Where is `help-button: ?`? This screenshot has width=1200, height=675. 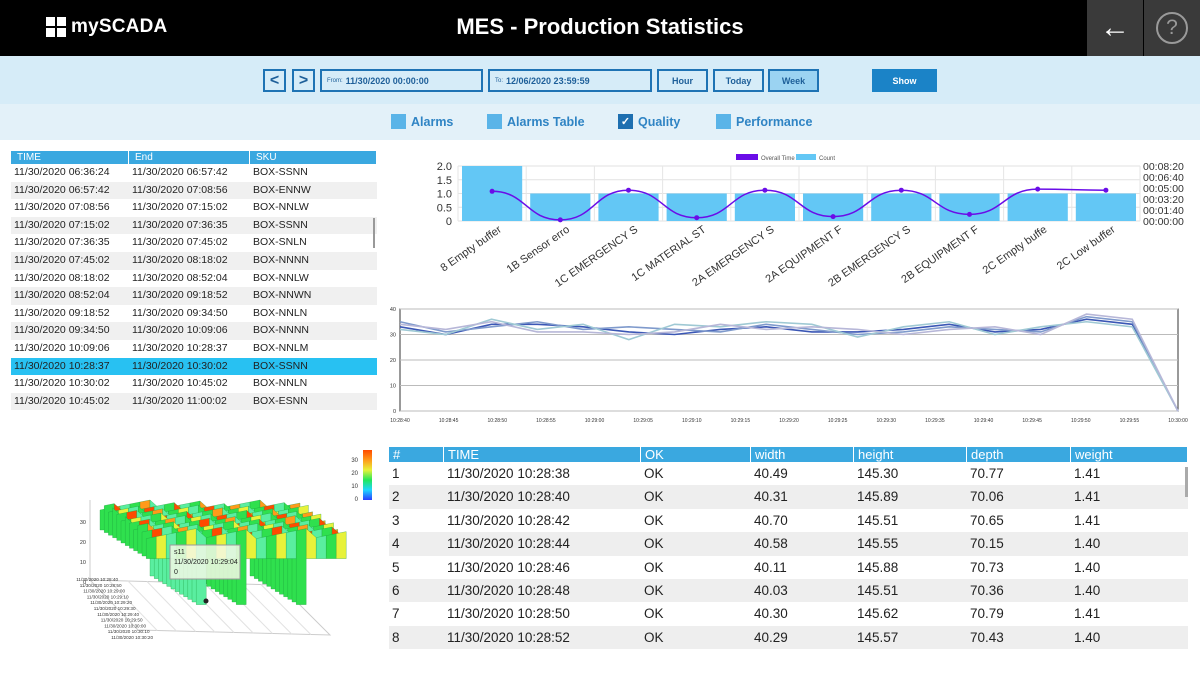 help-button: ? is located at coordinates (1172, 28).